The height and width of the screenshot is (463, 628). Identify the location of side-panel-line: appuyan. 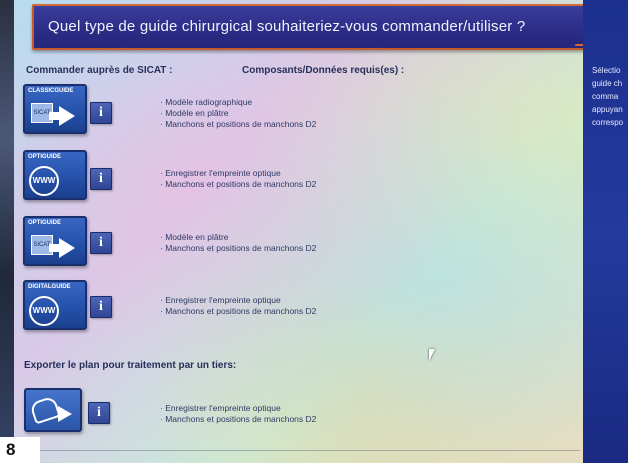
(607, 109).